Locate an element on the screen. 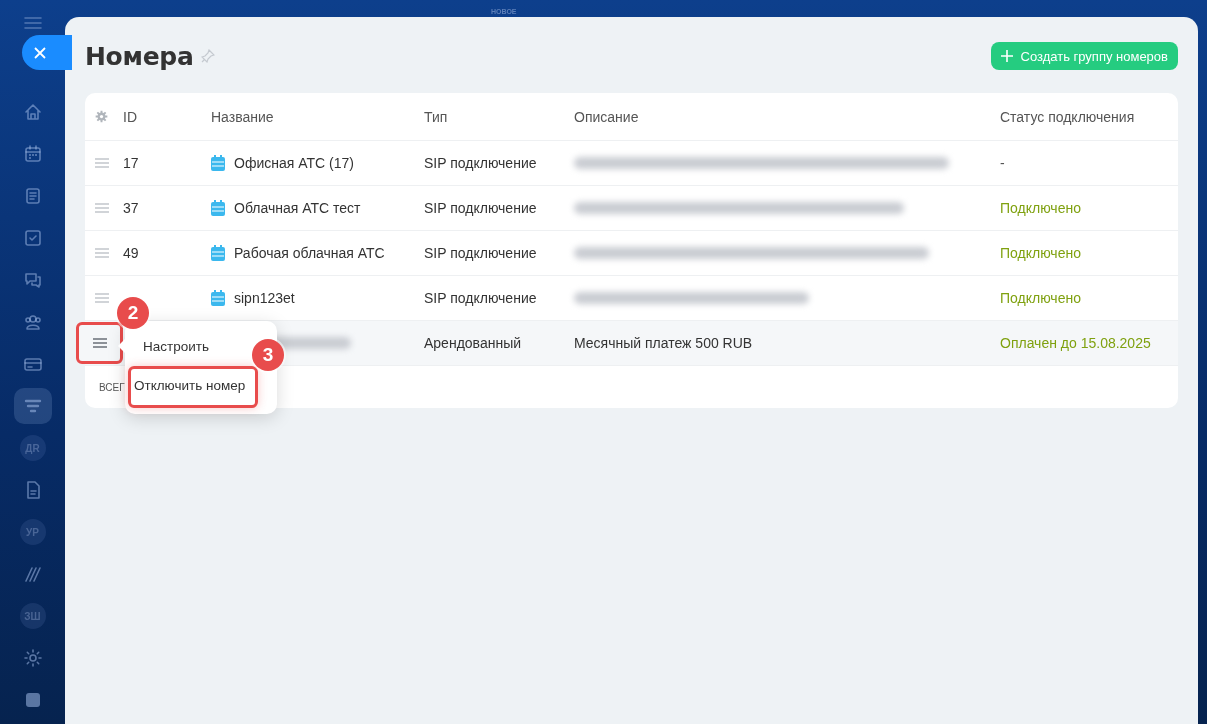 This screenshot has width=1207, height=724. description-text: Месячный платеж 500 RUB is located at coordinates (663, 343).